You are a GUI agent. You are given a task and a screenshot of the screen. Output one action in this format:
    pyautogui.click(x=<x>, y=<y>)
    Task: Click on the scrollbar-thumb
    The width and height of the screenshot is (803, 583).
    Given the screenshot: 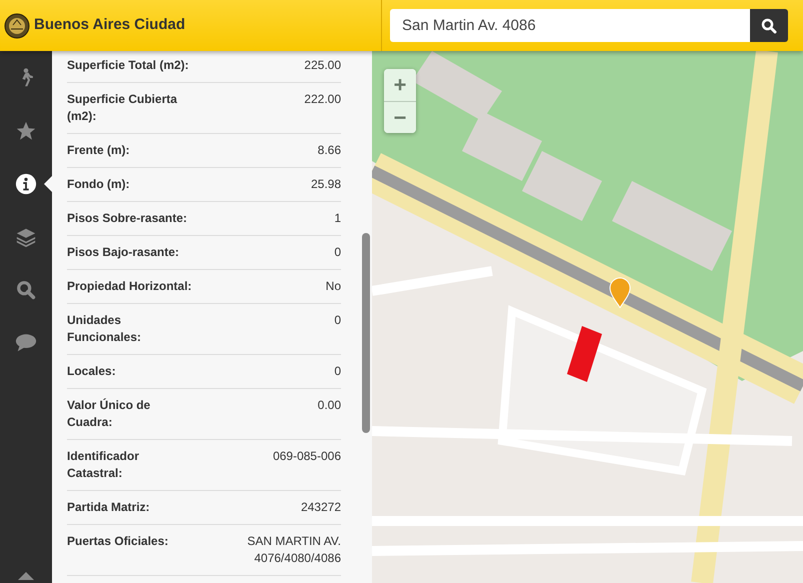 What is the action you would take?
    pyautogui.click(x=366, y=333)
    